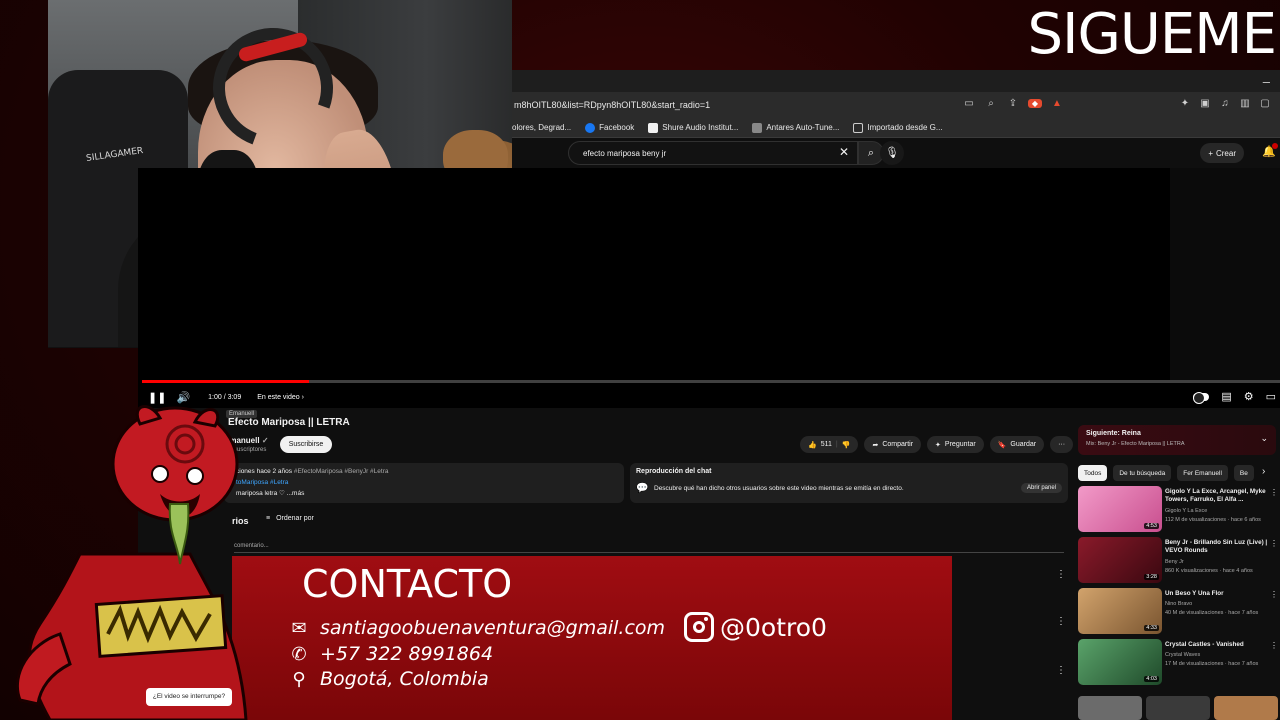 The height and width of the screenshot is (720, 1280). I want to click on video-thumbnail: 4:33, so click(1120, 611).